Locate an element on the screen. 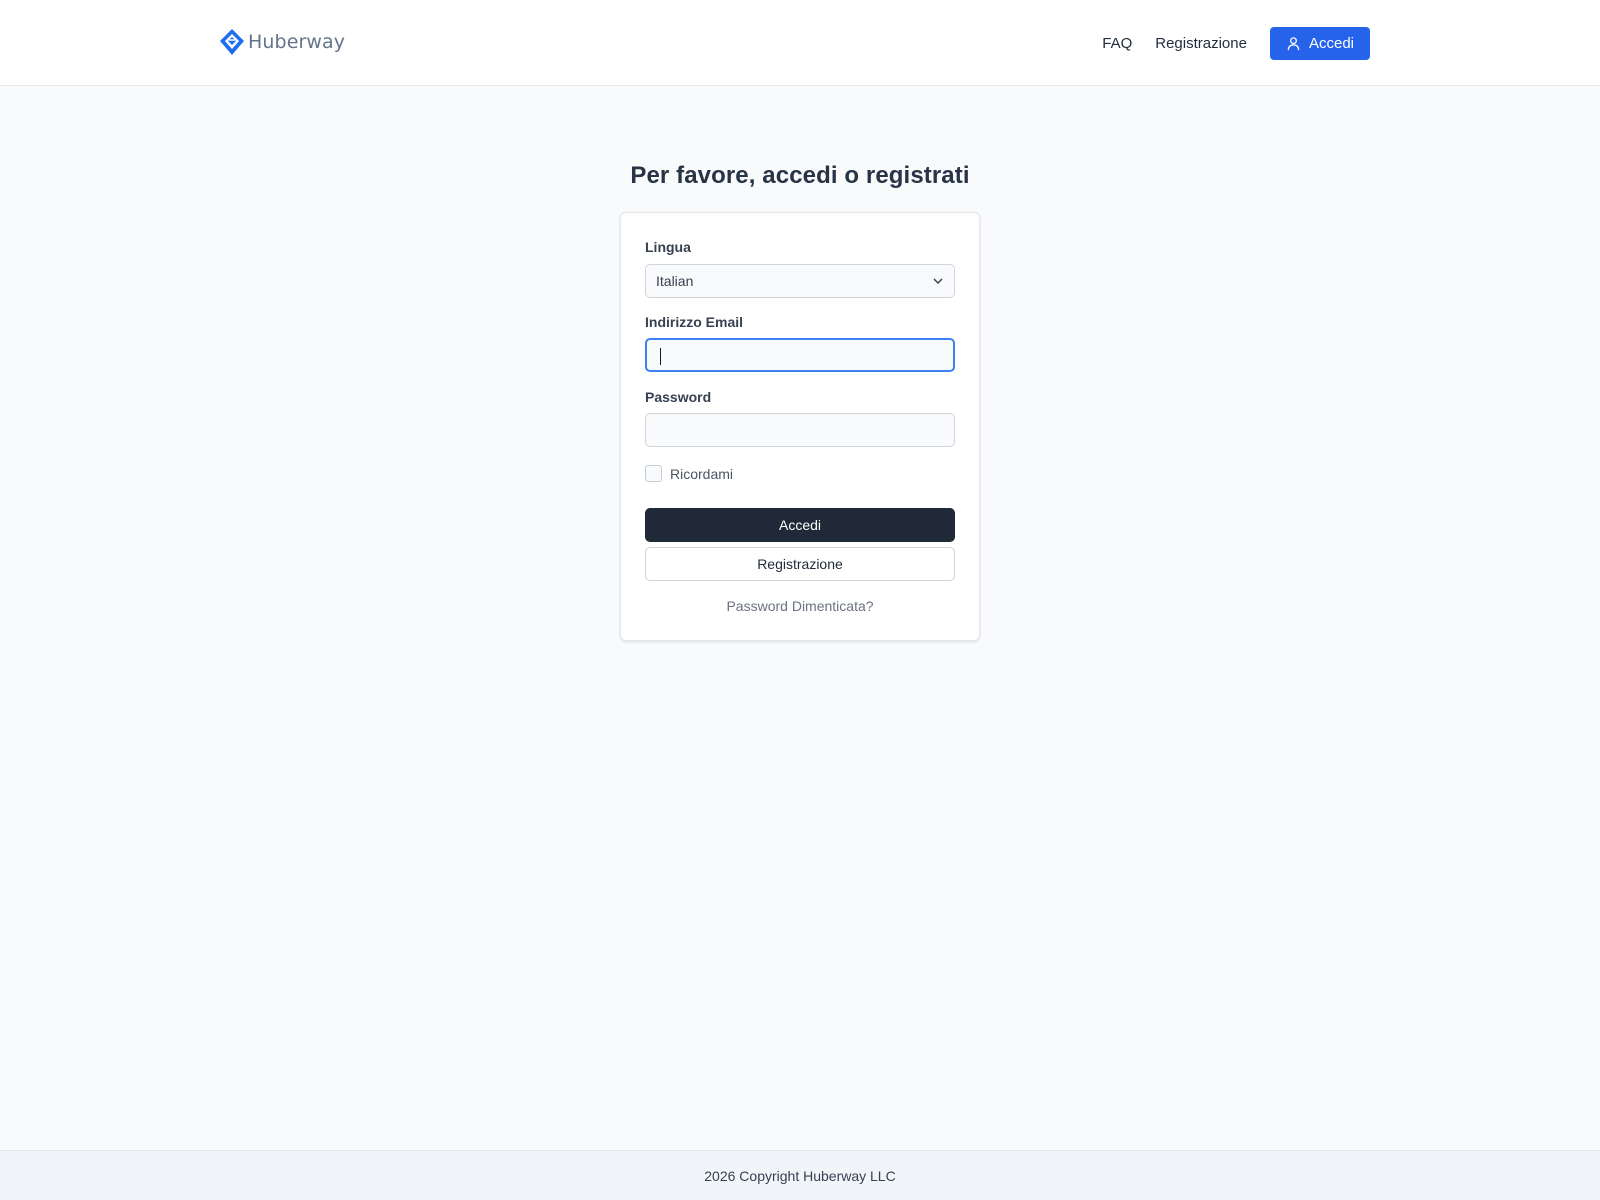 This screenshot has height=1200, width=1600. language-select: Italian is located at coordinates (800, 281).